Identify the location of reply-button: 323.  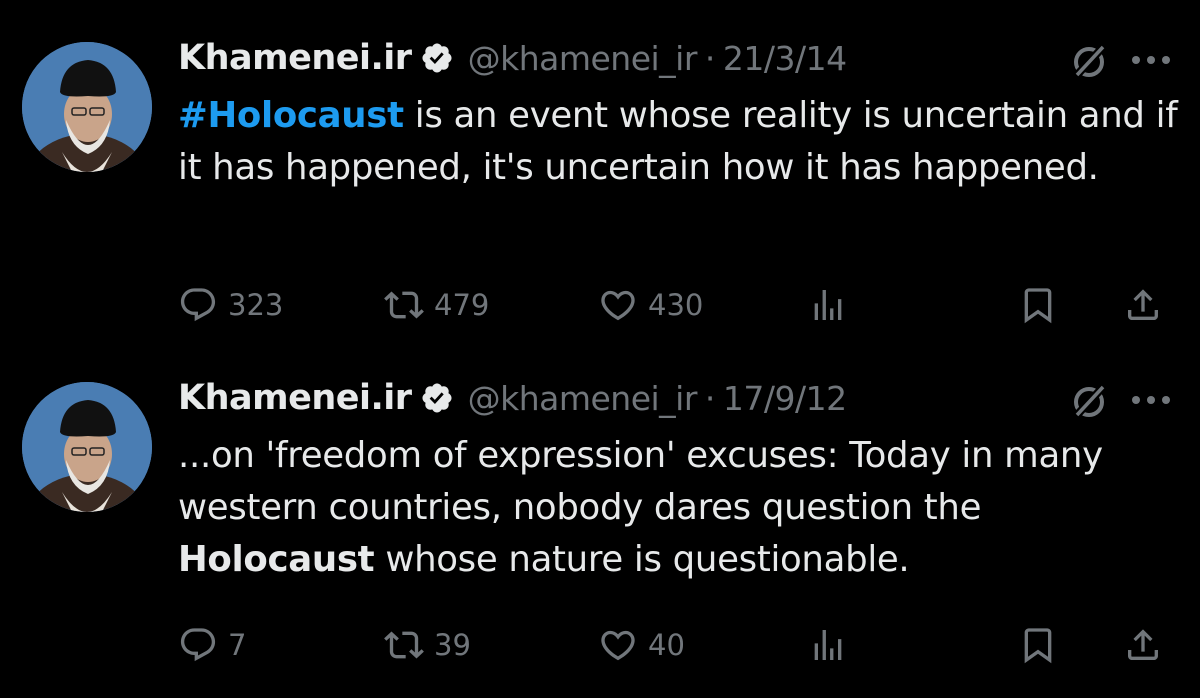
(230, 305).